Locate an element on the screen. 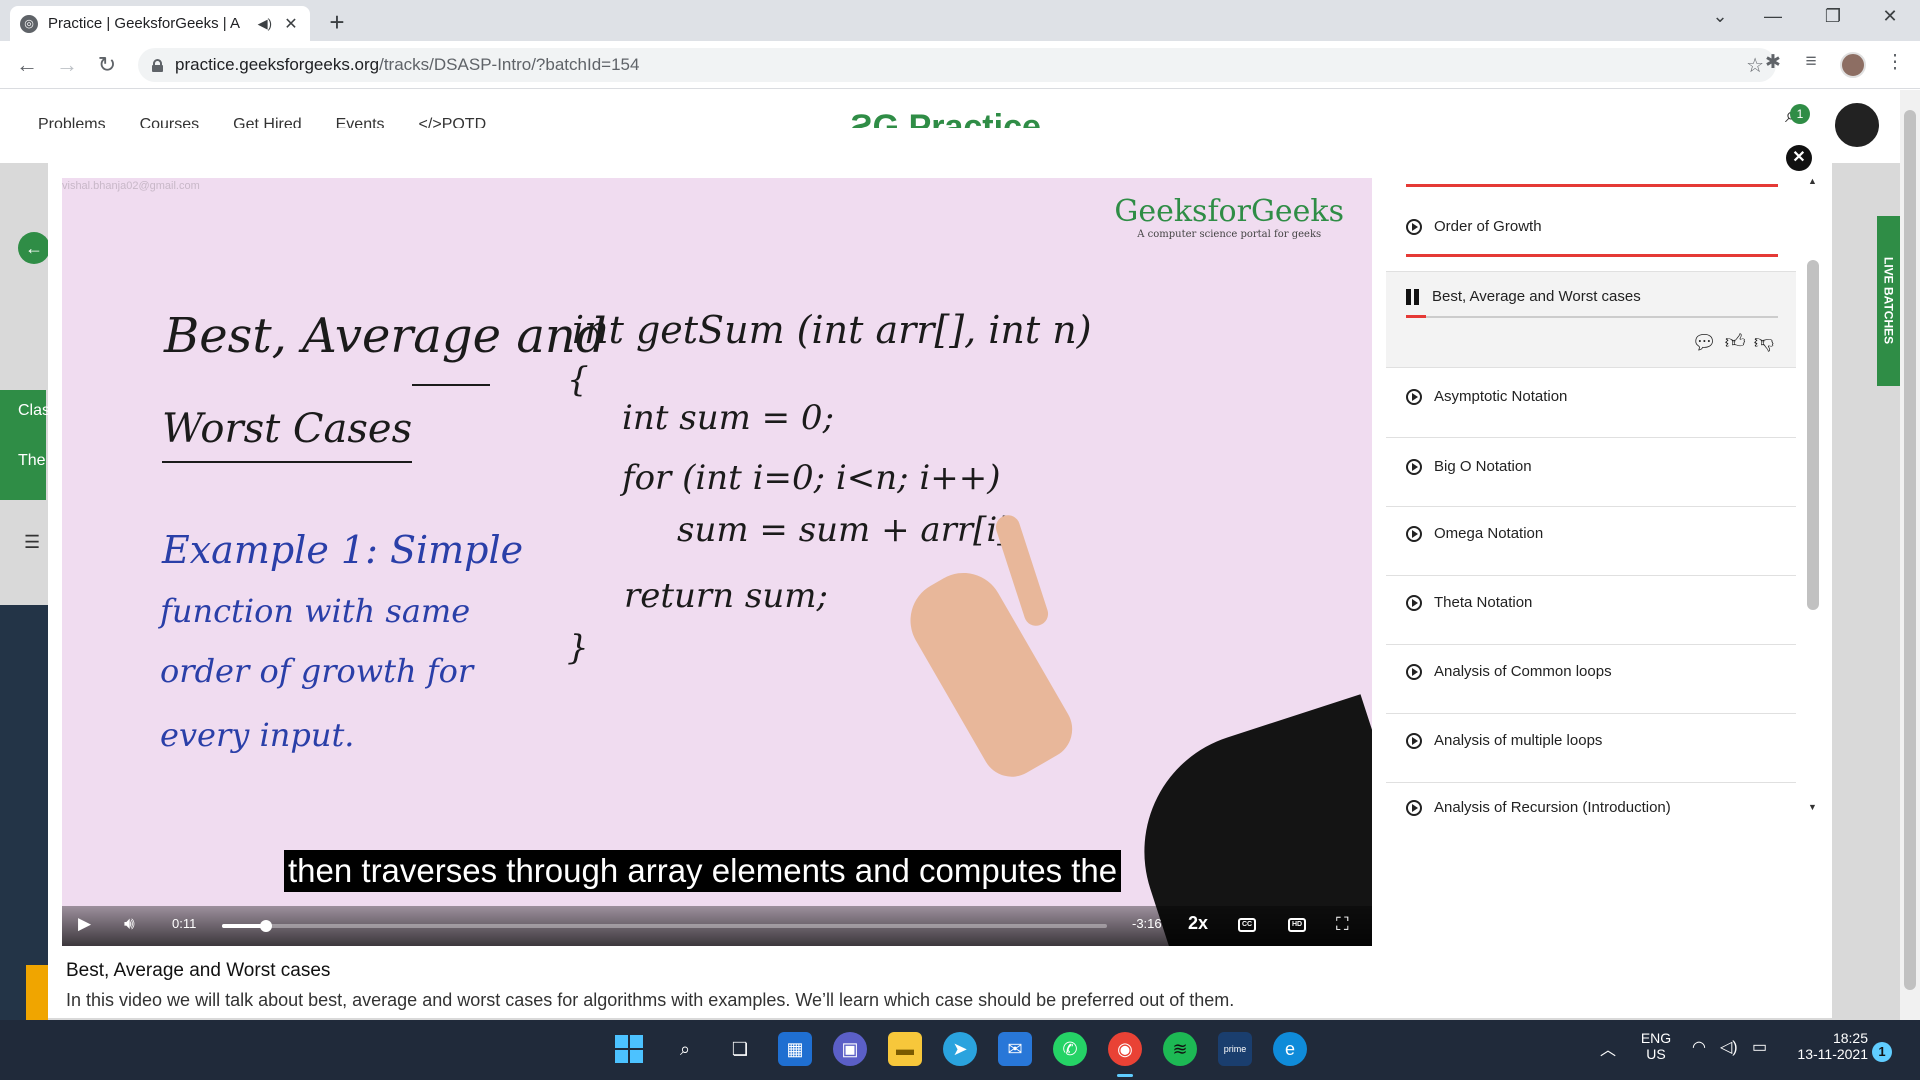 The image size is (1920, 1080). lock-icon is located at coordinates (157, 65).